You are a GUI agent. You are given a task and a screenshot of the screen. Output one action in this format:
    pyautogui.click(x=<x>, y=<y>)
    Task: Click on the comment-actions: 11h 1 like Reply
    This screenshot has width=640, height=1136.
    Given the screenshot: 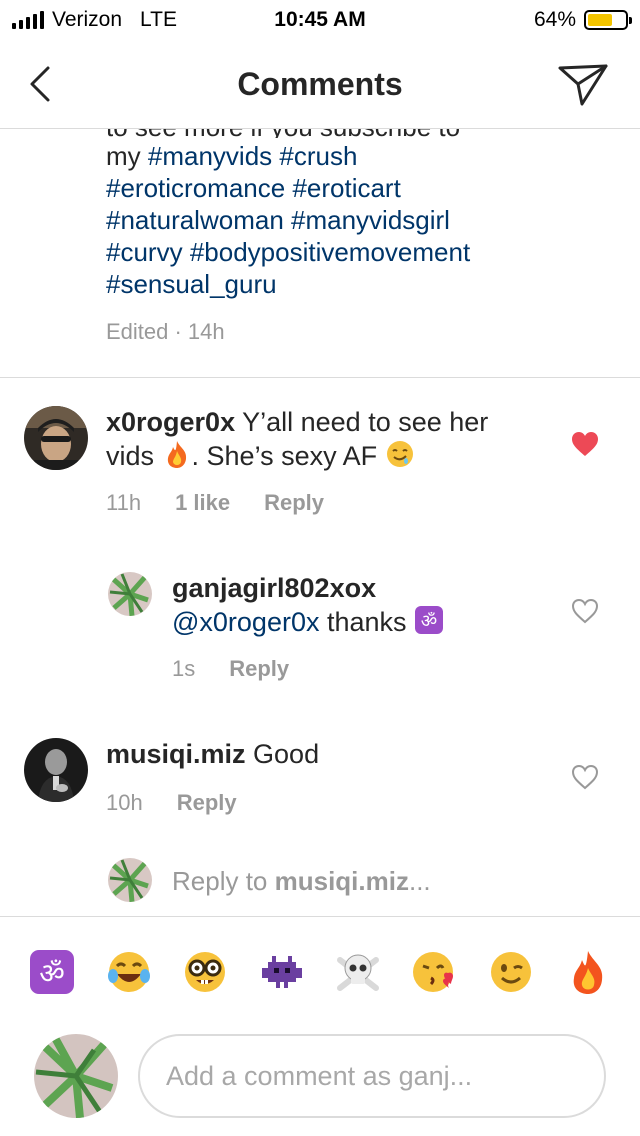 What is the action you would take?
    pyautogui.click(x=215, y=503)
    